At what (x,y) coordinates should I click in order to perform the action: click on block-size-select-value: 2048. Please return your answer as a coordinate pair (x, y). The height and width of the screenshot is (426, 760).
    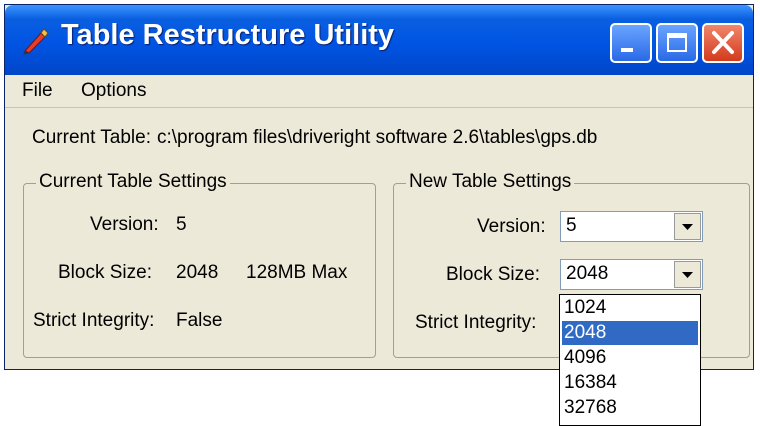
    Looking at the image, I should click on (587, 273).